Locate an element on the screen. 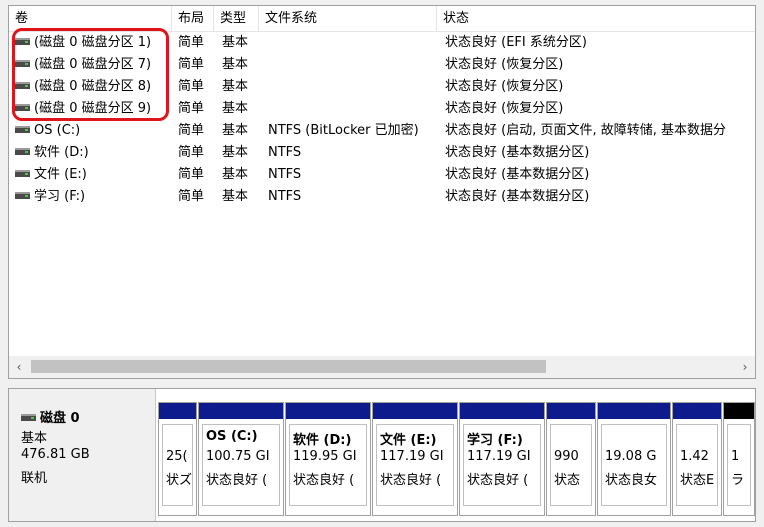  col-volume: 卷 is located at coordinates (90, 18).